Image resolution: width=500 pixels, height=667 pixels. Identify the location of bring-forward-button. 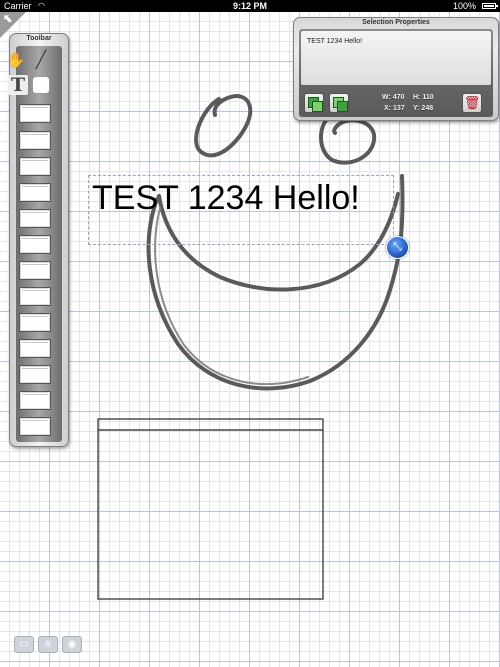
(314, 103).